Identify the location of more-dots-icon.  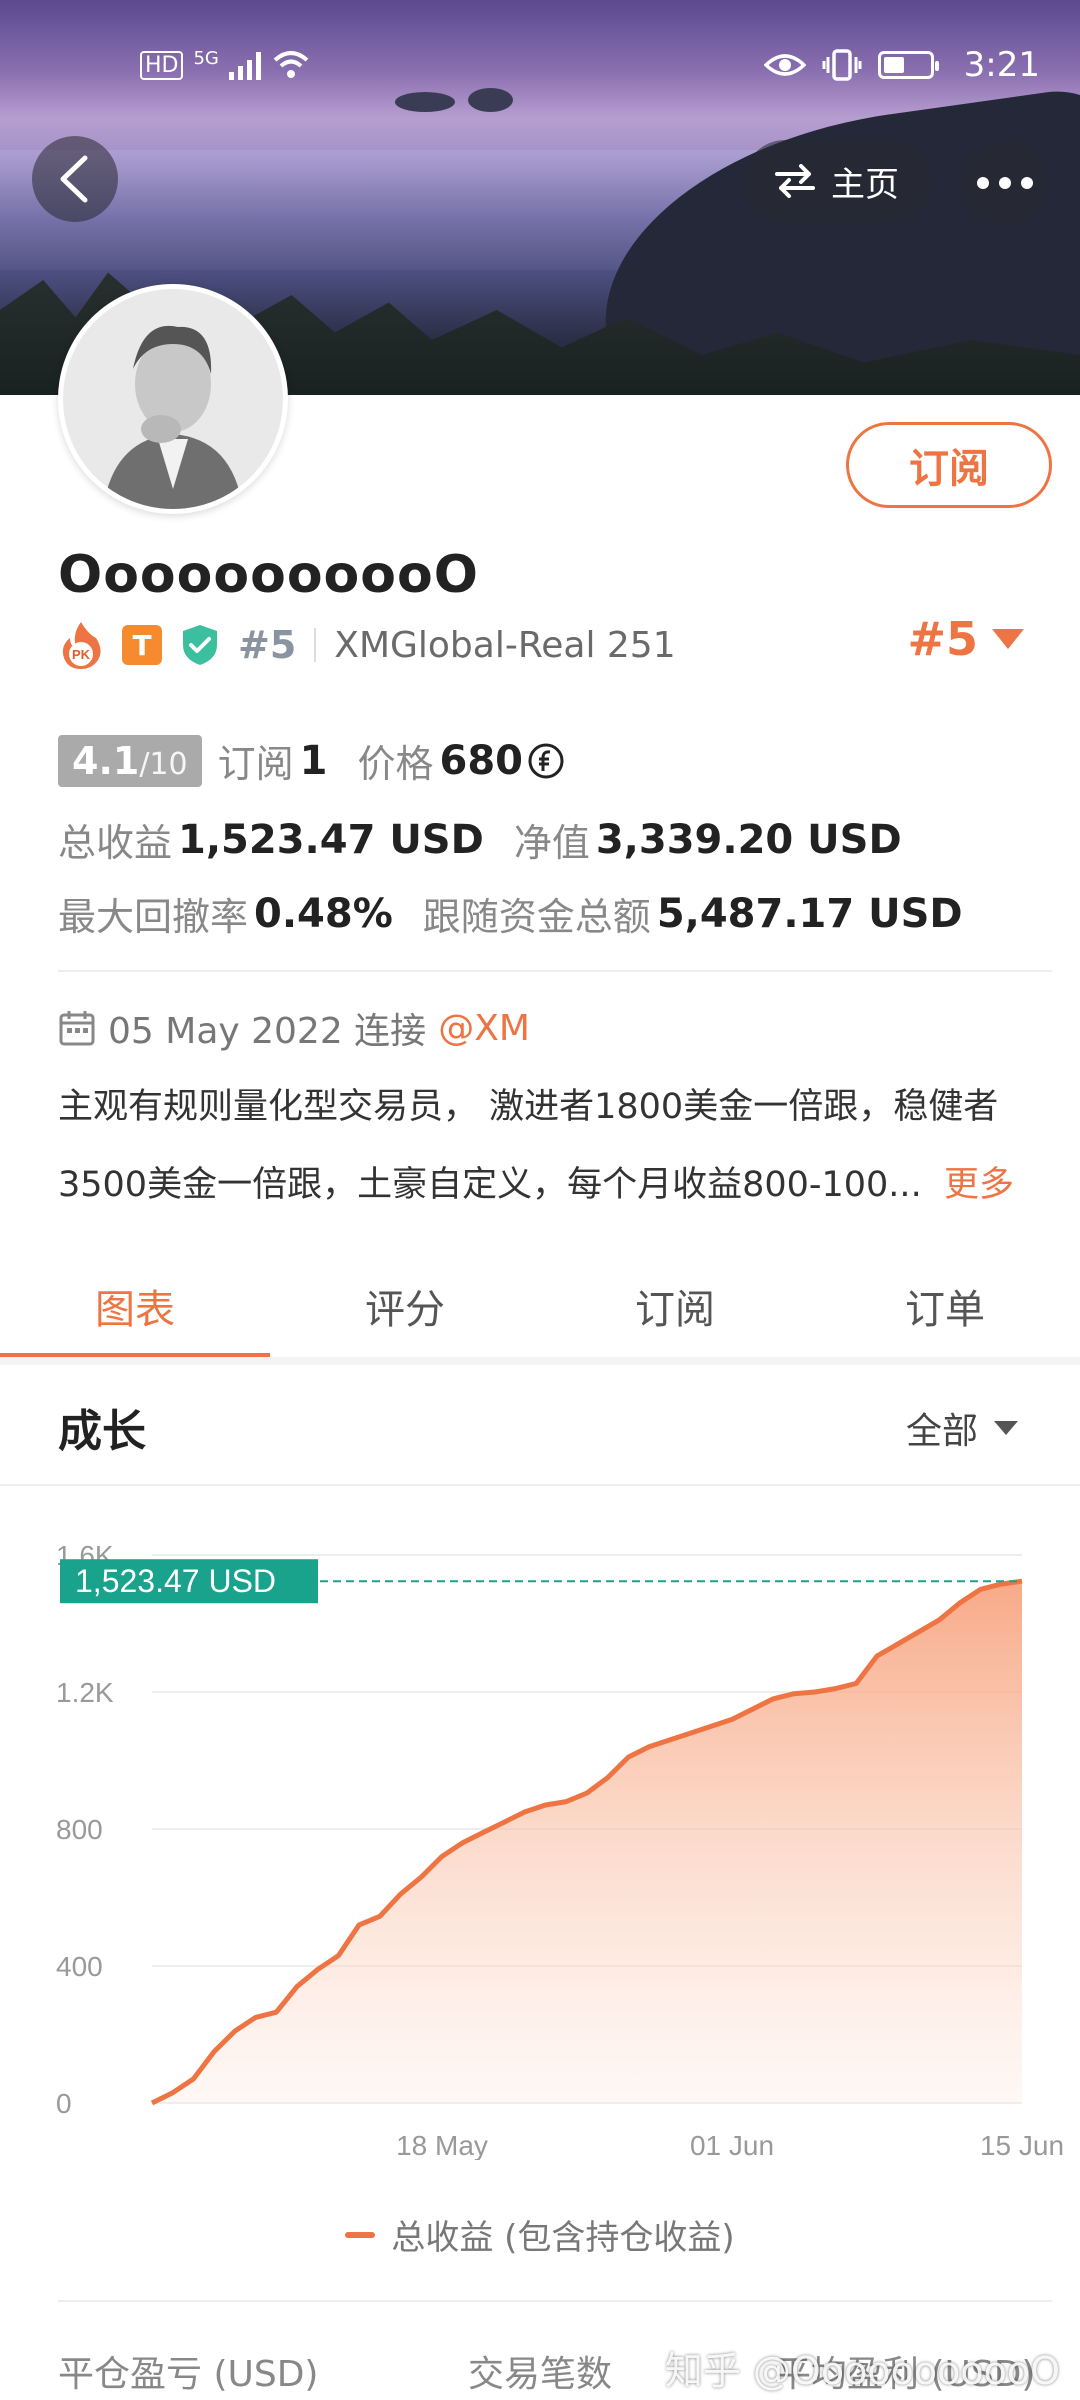
(1005, 183).